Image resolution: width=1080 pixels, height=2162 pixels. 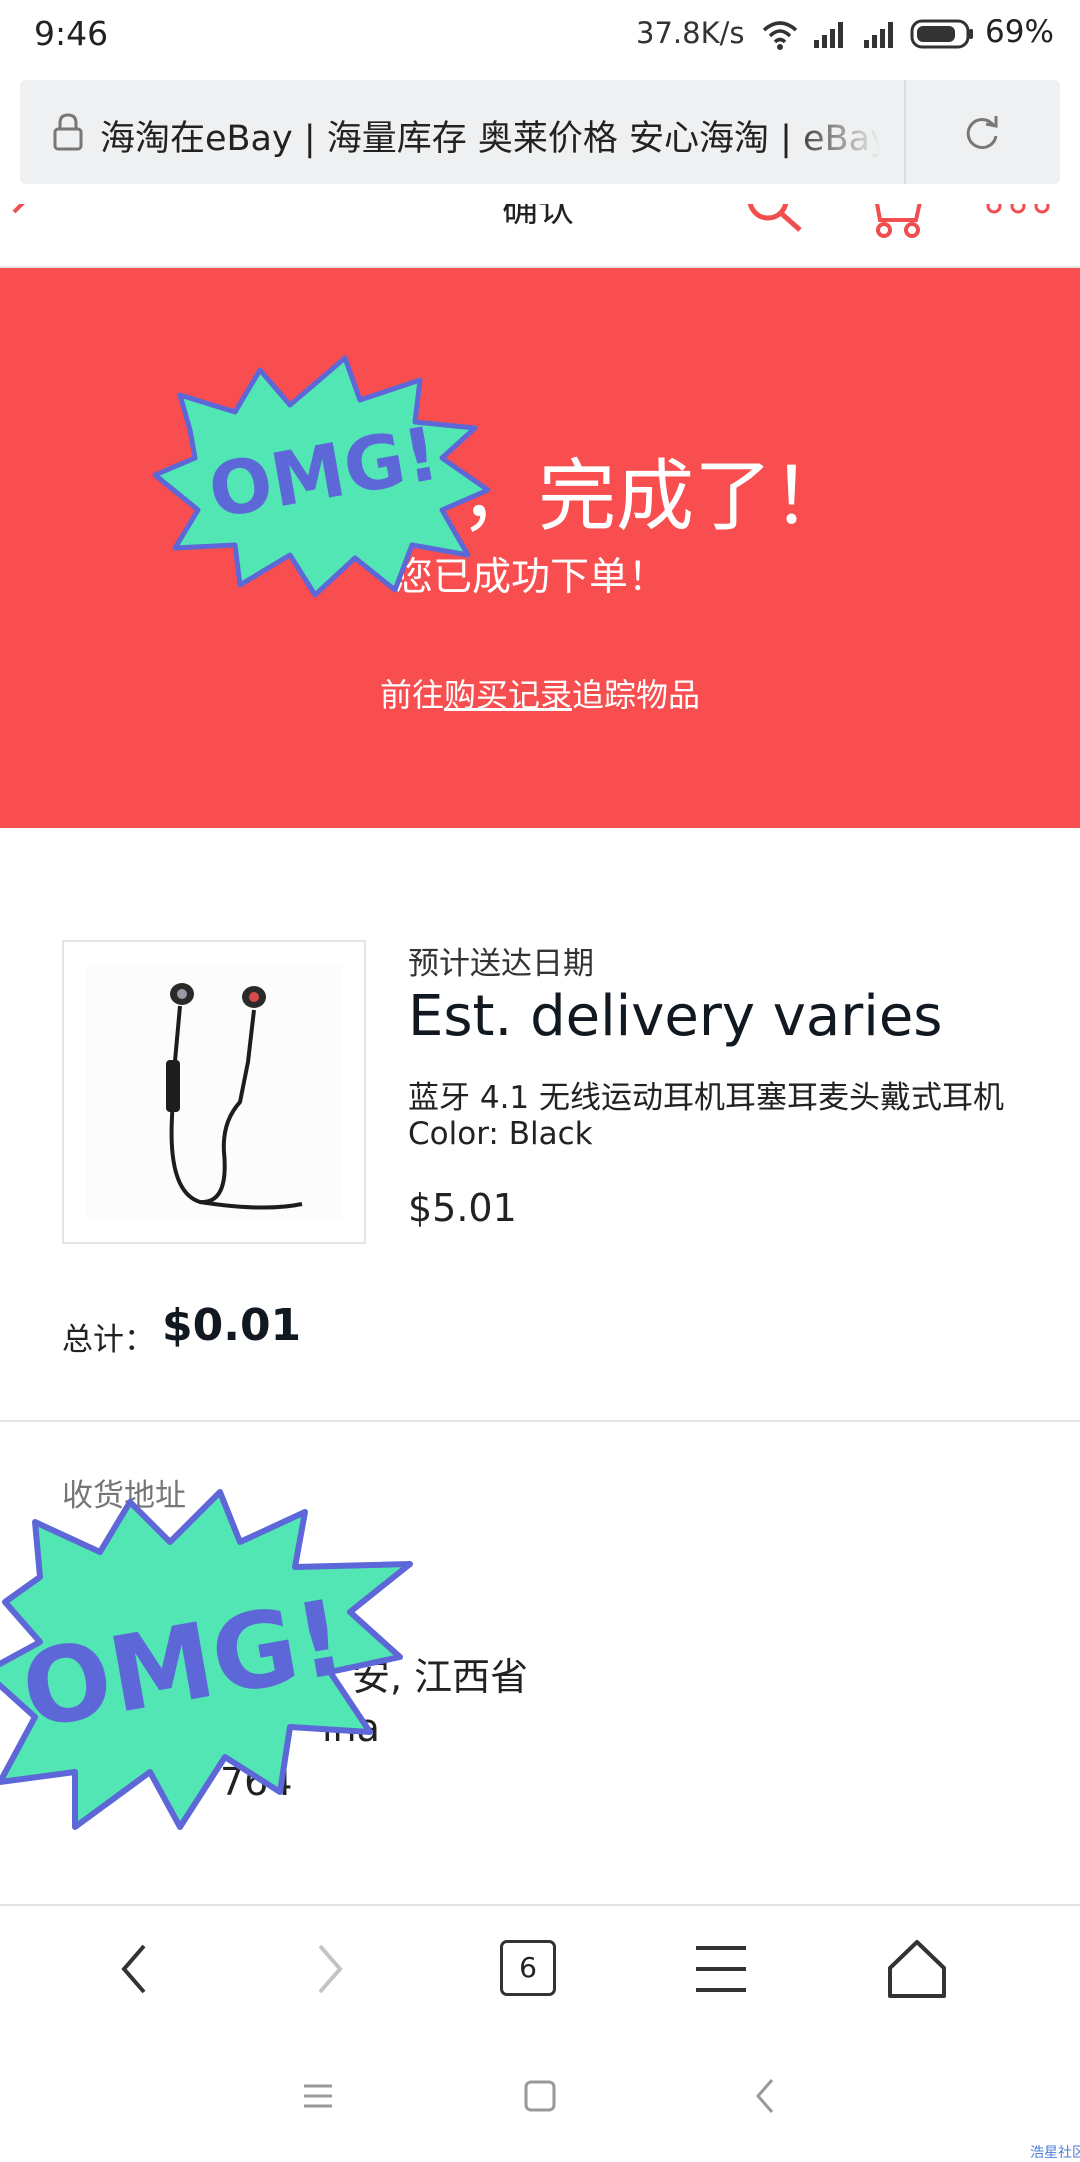 What do you see at coordinates (462, 1208) in the screenshot?
I see `item-price: $5.01` at bounding box center [462, 1208].